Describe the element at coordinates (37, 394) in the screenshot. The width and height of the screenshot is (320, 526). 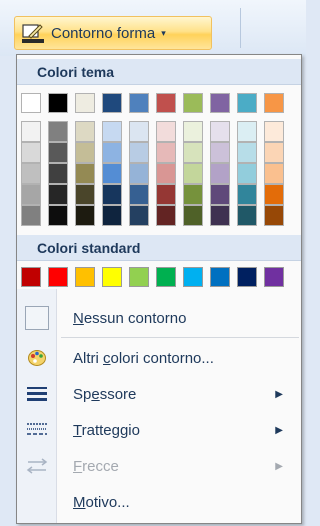
I see `line-weight-icon` at that location.